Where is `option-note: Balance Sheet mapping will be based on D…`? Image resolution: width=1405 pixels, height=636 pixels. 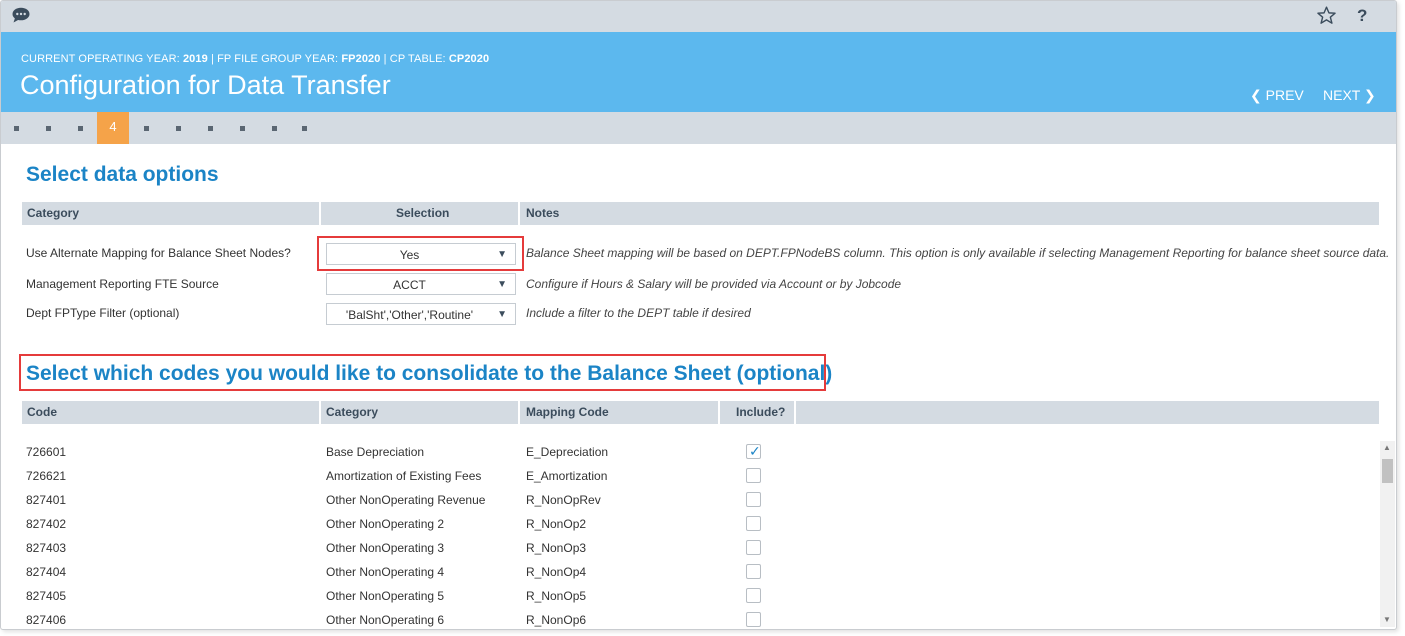
option-note: Balance Sheet mapping will be based on D… is located at coordinates (958, 253).